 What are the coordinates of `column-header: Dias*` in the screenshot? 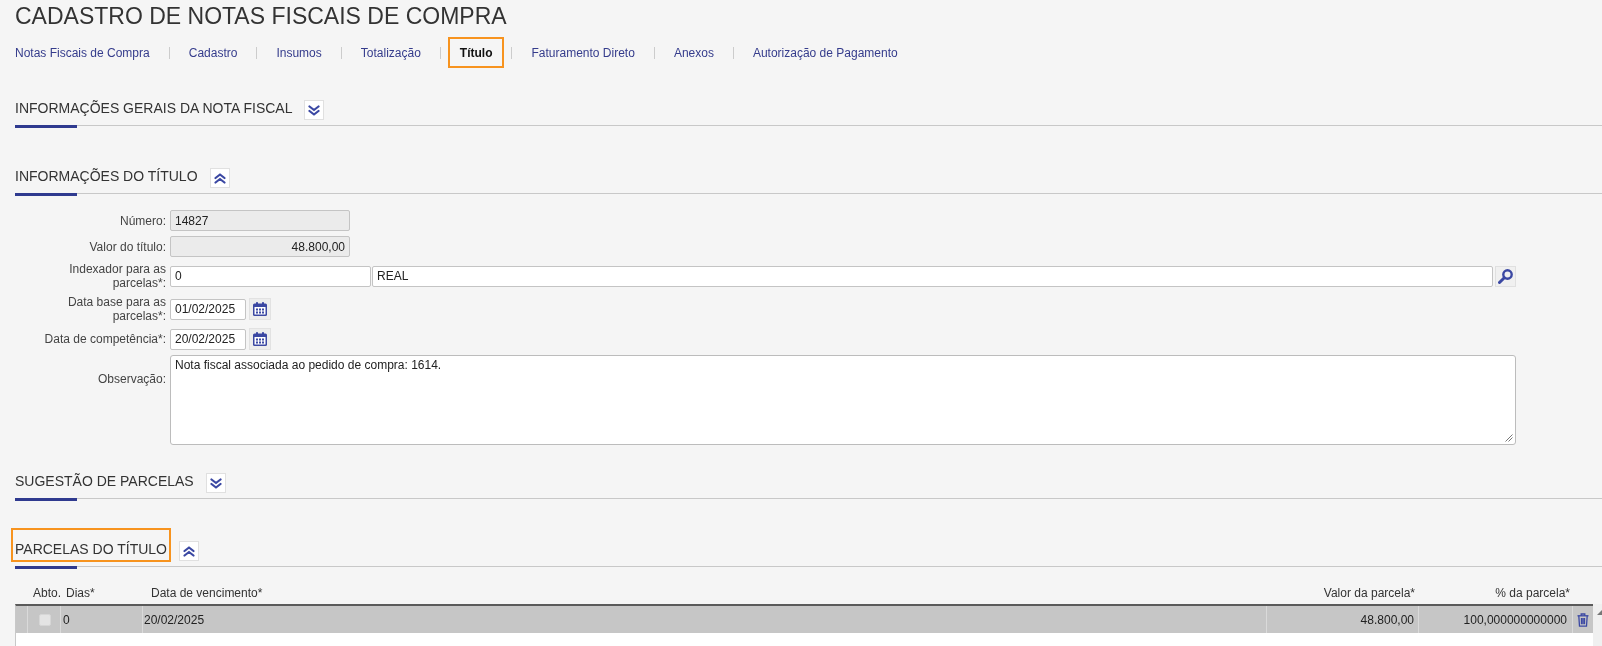 It's located at (80, 593).